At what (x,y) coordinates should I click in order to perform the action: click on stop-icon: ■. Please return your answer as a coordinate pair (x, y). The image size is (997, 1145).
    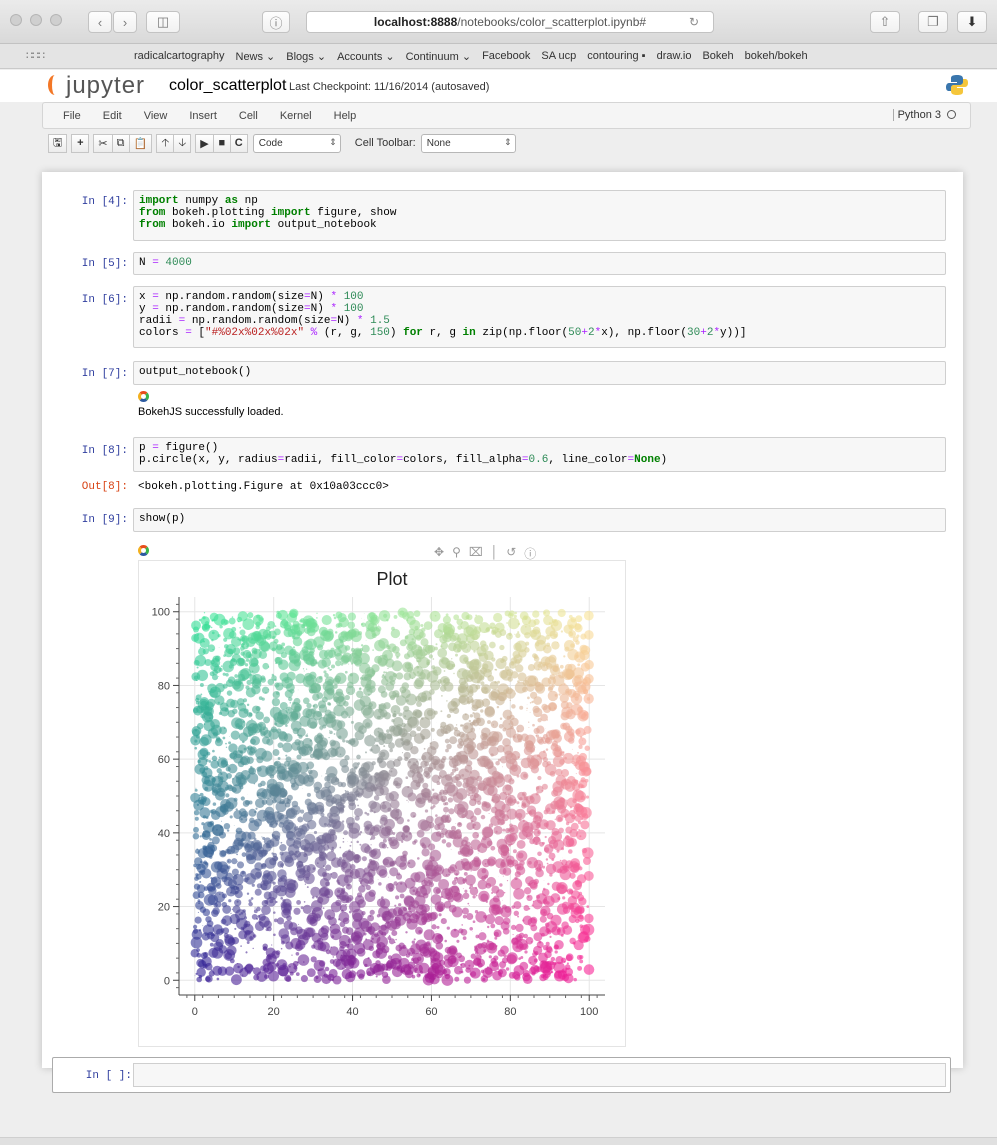
    Looking at the image, I should click on (221, 143).